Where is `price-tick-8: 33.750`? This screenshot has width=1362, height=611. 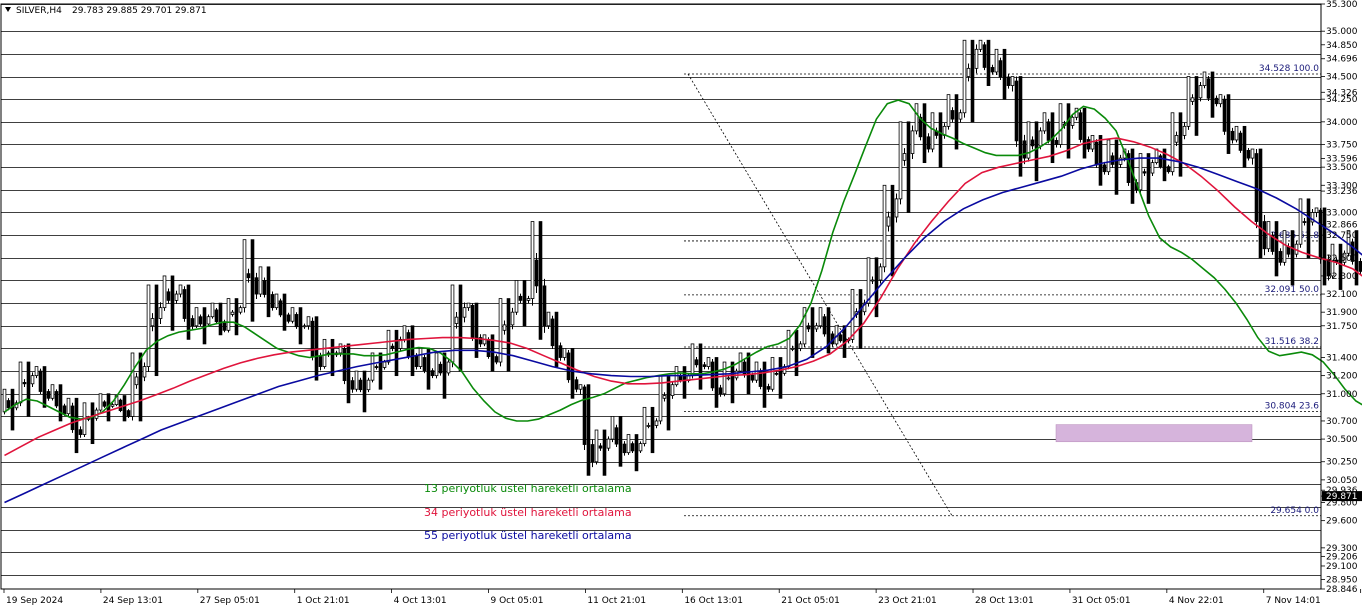
price-tick-8: 33.750 is located at coordinates (1339, 145).